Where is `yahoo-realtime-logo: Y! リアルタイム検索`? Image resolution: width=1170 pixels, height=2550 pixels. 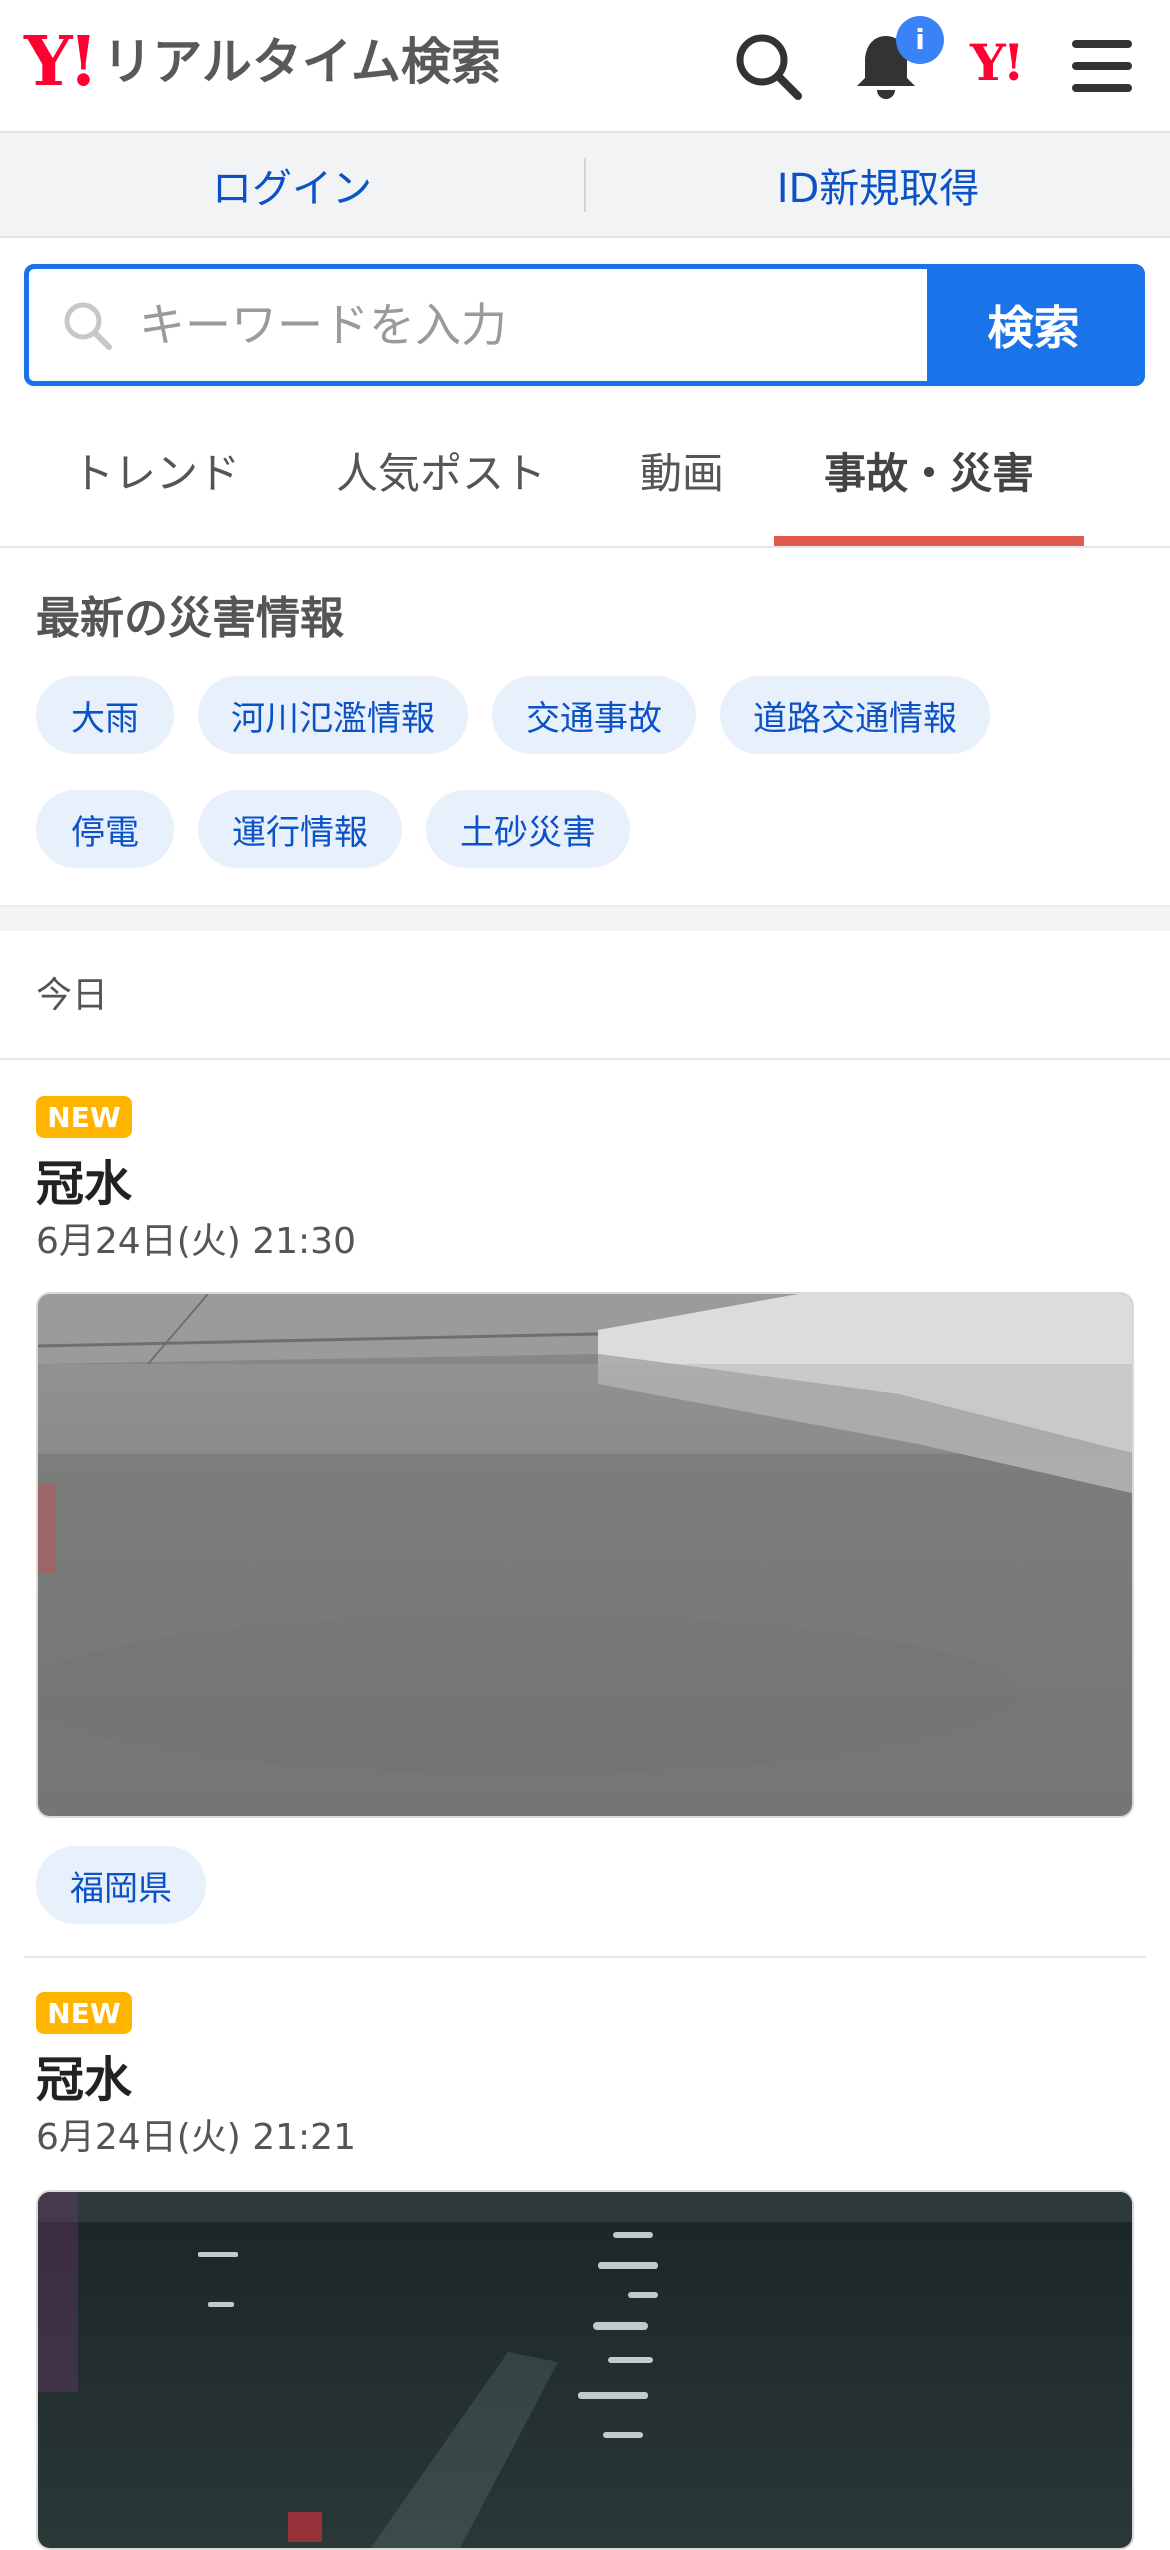 yahoo-realtime-logo: Y! リアルタイム検索 is located at coordinates (262, 62).